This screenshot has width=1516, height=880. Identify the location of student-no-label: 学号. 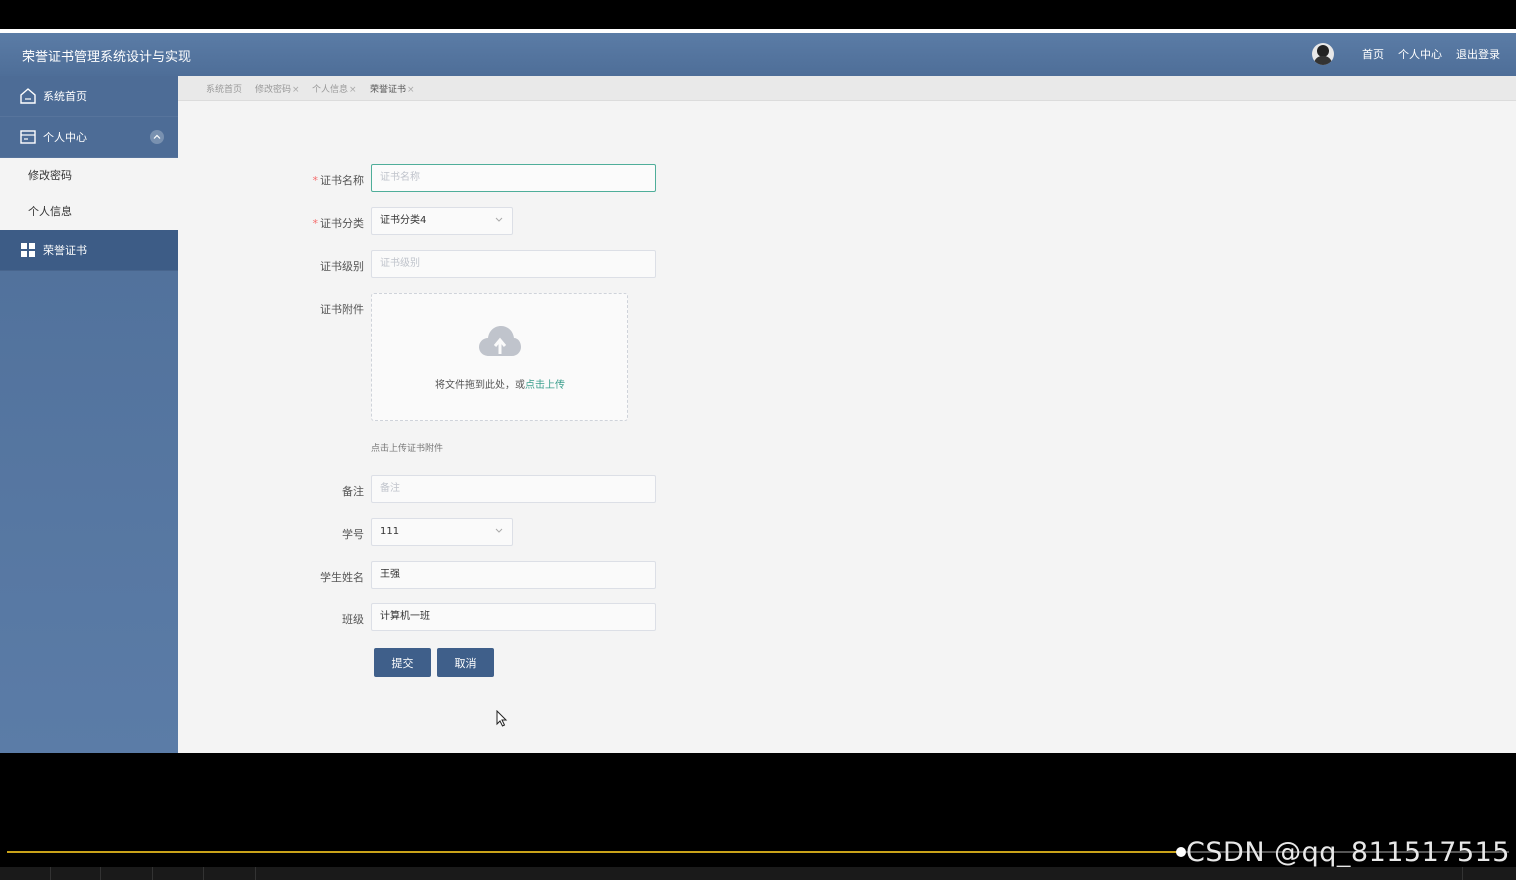
(353, 534).